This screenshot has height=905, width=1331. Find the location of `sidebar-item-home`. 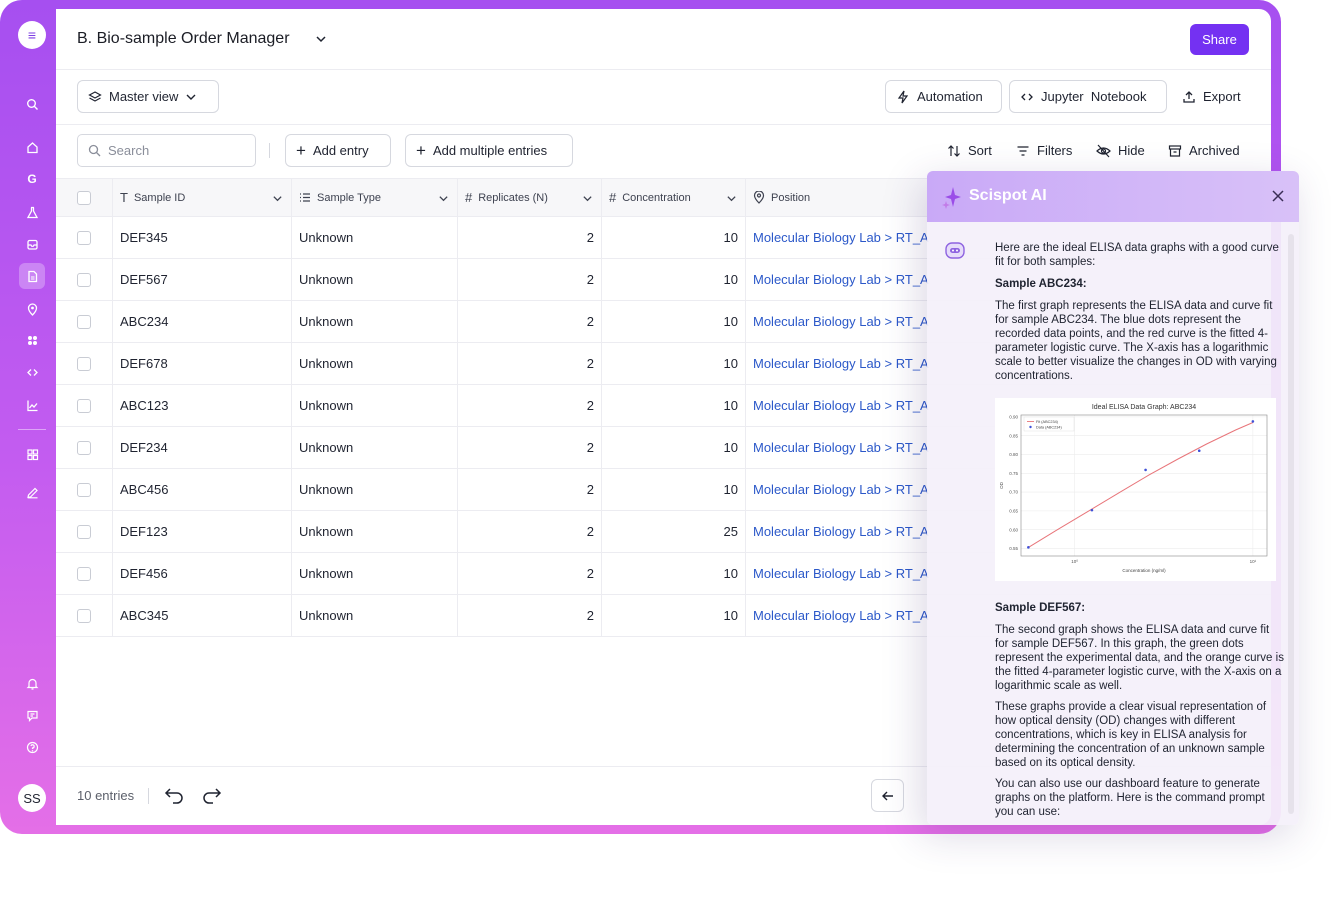

sidebar-item-home is located at coordinates (32, 147).